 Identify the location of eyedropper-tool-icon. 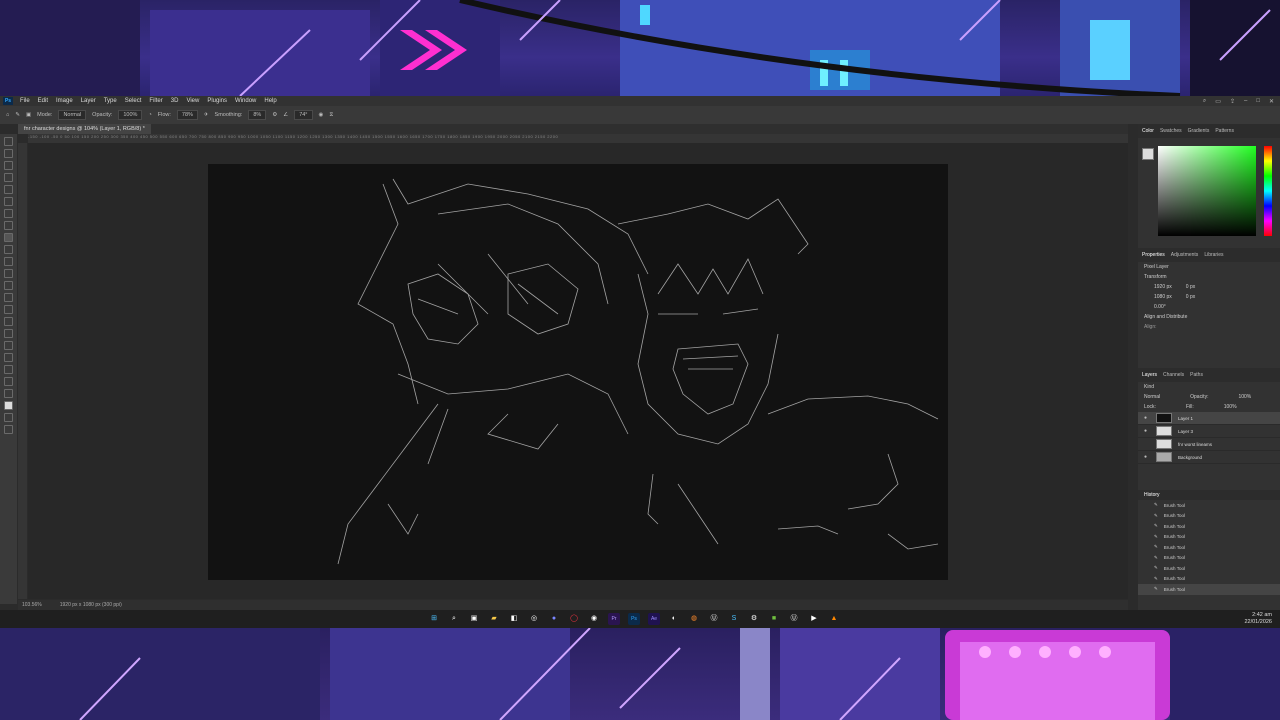
(8, 213).